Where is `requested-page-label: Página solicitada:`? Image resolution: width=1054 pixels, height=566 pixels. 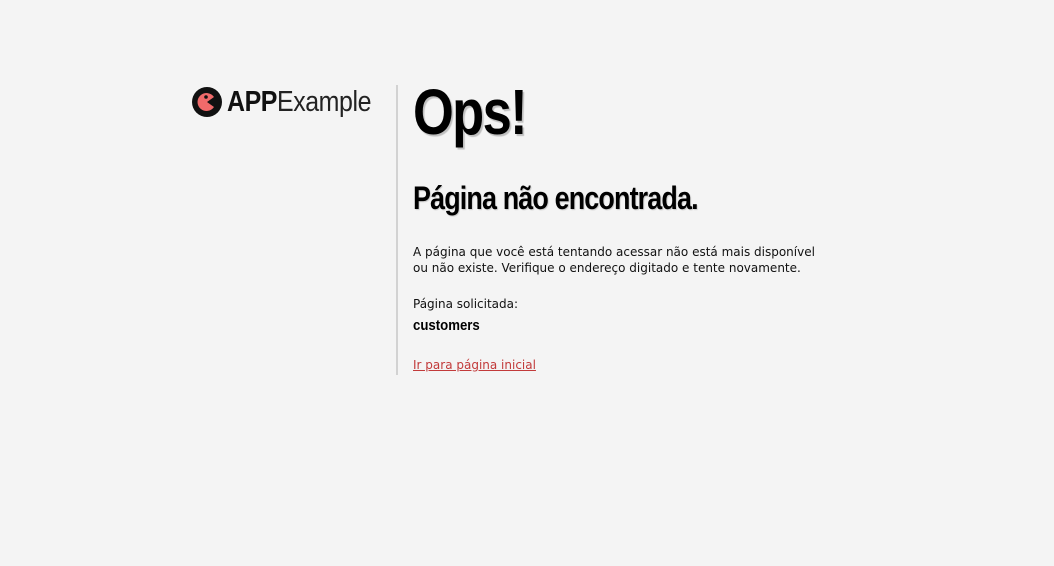
requested-page-label: Página solicitada: is located at coordinates (466, 304).